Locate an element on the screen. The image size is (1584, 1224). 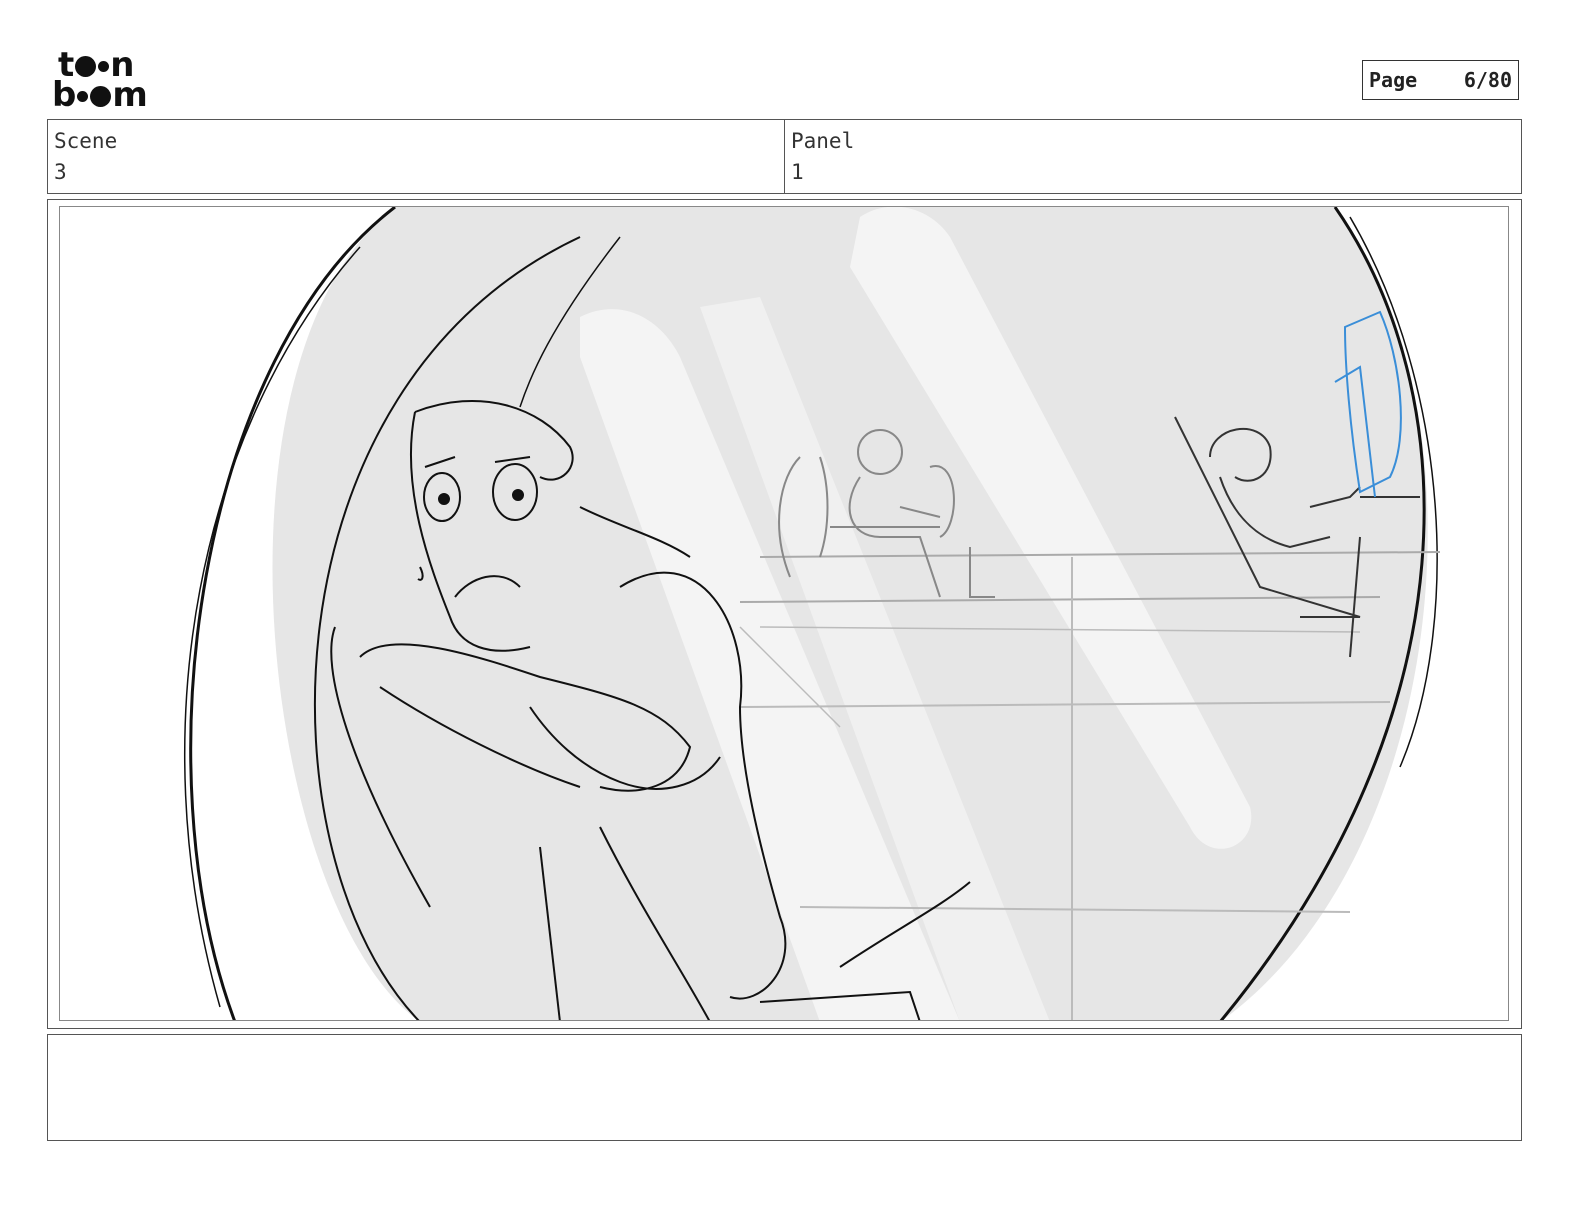
page-indicator: Page 6/80 is located at coordinates (1440, 80).